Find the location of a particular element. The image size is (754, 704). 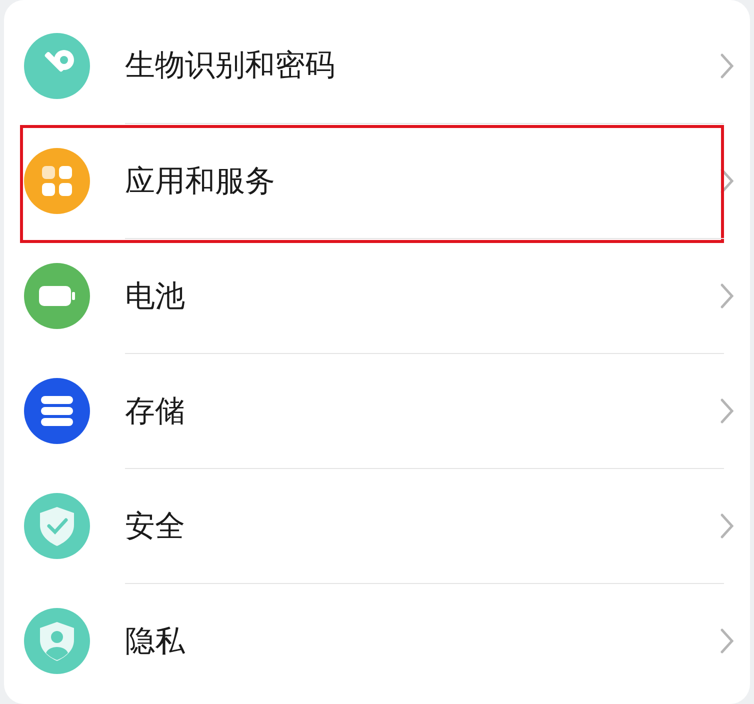

settings-label: 存储 is located at coordinates (155, 411).